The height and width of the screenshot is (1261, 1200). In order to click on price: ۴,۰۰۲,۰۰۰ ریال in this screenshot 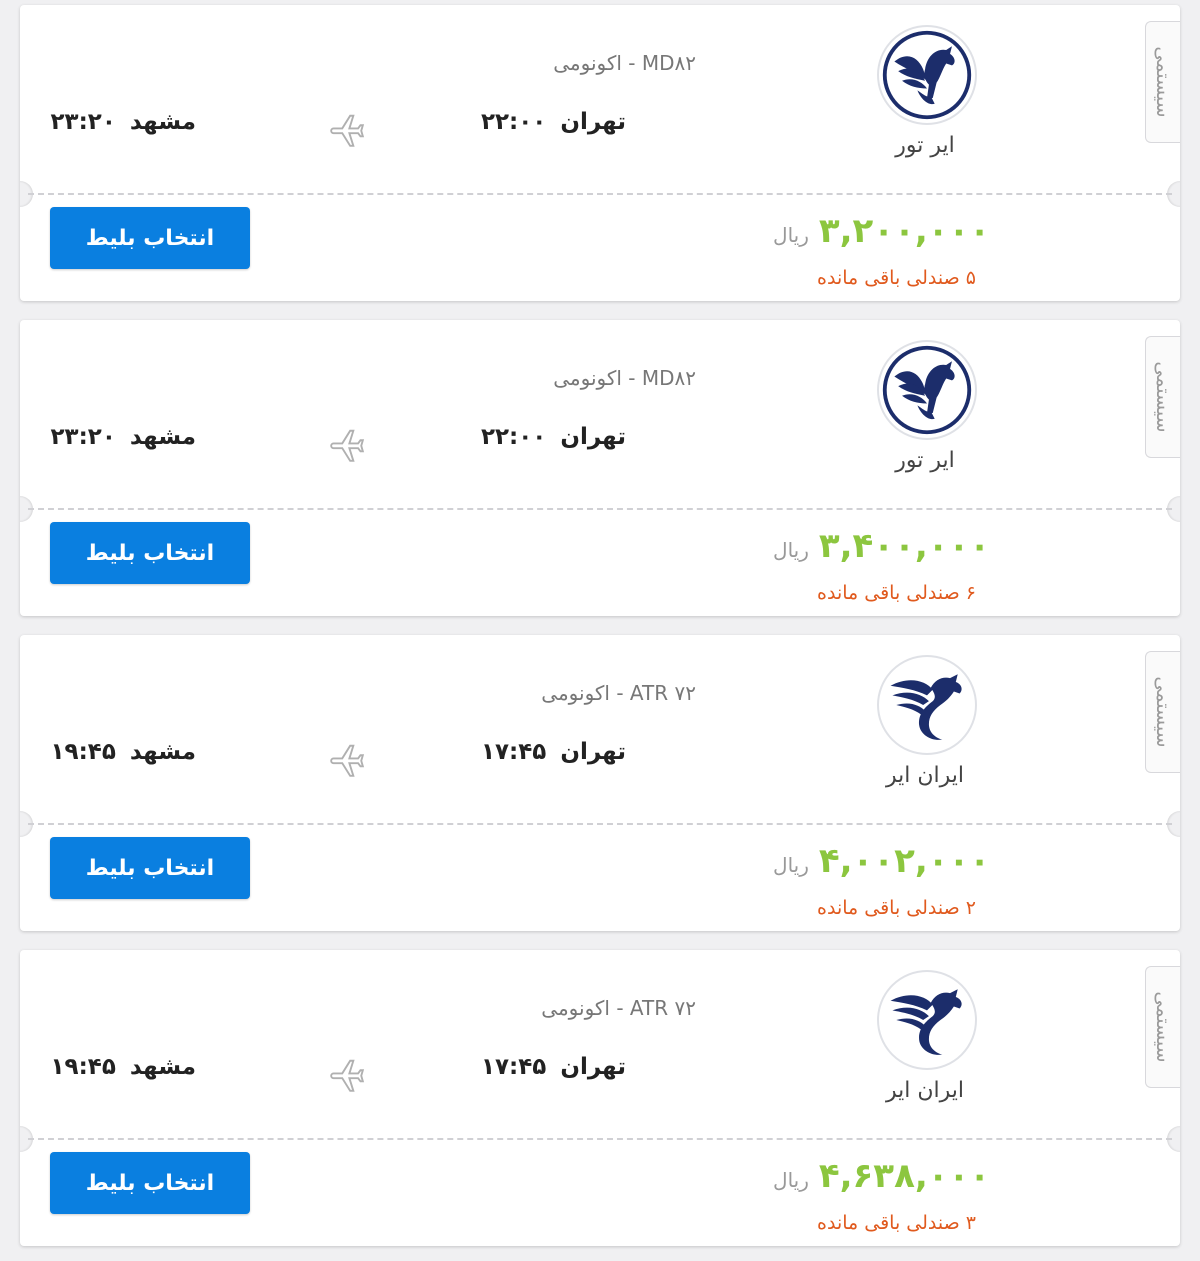, I will do `click(881, 861)`.